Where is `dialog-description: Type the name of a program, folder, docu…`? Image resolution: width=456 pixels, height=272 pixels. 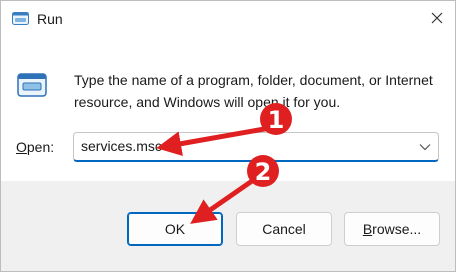 dialog-description: Type the name of a program, folder, docu… is located at coordinates (253, 91).